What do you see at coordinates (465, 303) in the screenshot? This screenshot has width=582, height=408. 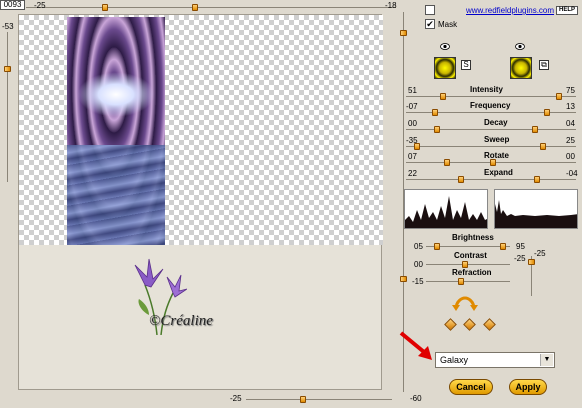 I see `rotate-arrows-icon` at bounding box center [465, 303].